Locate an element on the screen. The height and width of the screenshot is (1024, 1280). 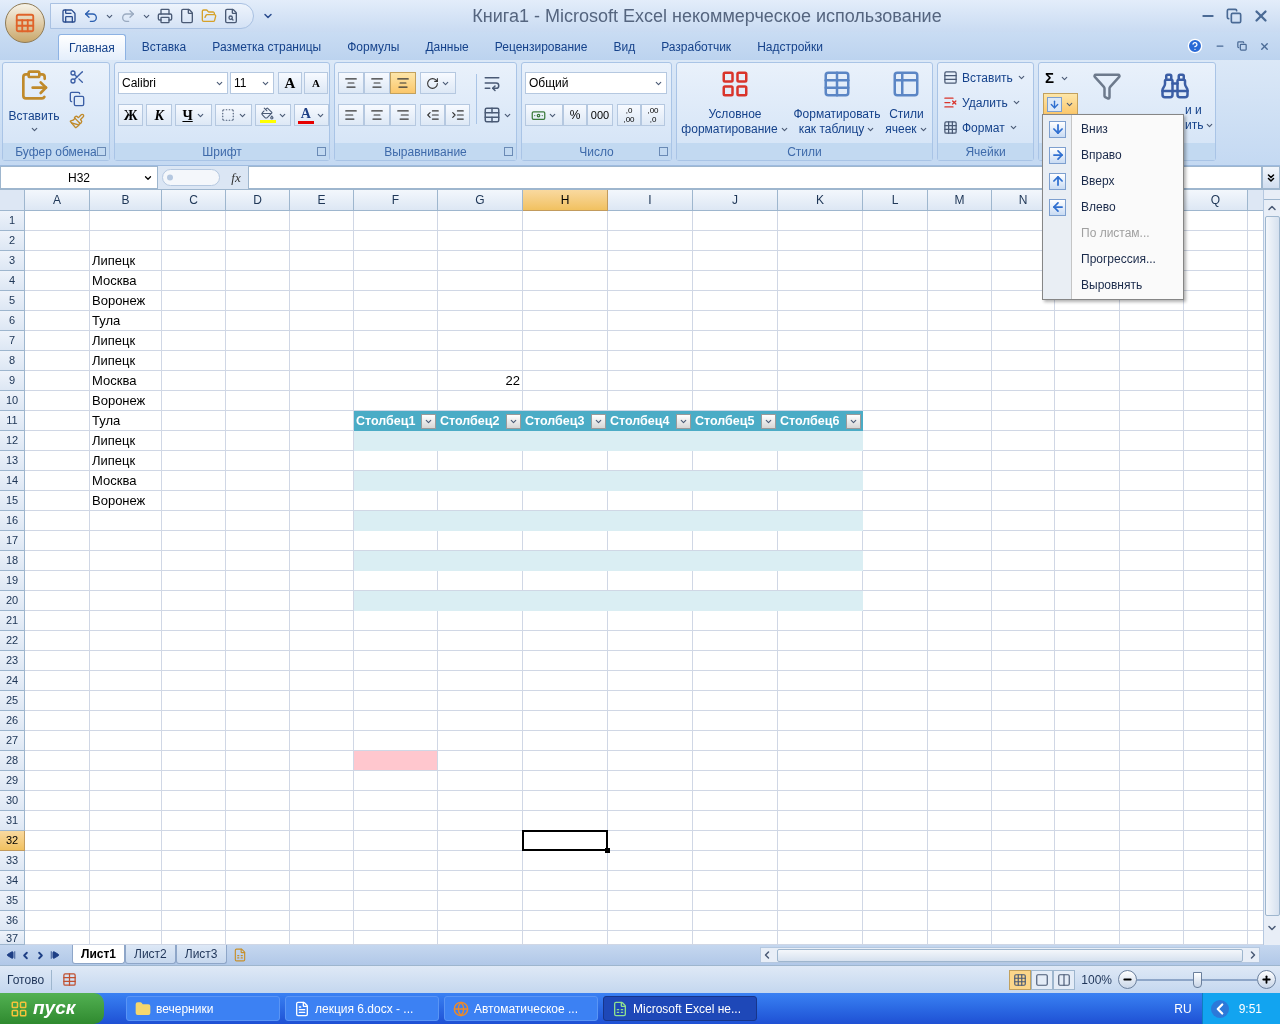
row-header: 32 is located at coordinates (12, 841).